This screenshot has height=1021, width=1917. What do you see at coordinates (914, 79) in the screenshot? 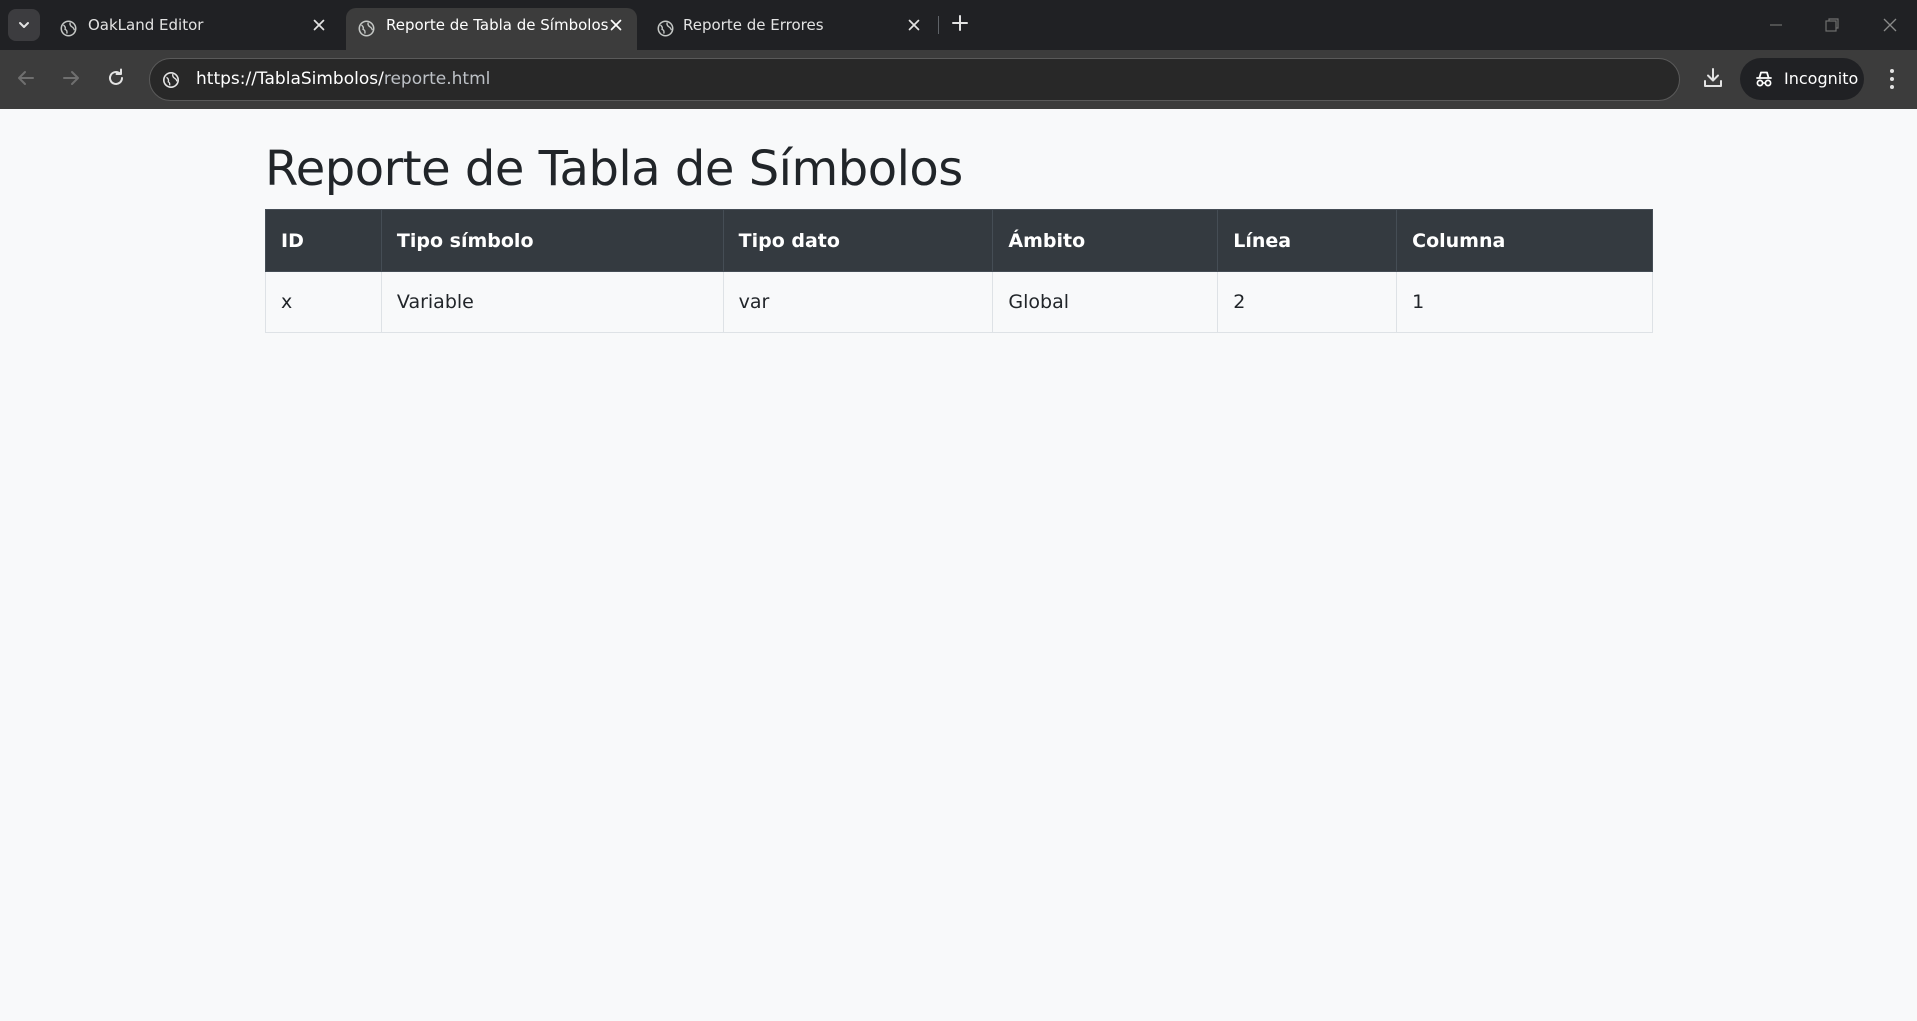
I see `address-bar: https://TablaSimbolos/reporte.html` at bounding box center [914, 79].